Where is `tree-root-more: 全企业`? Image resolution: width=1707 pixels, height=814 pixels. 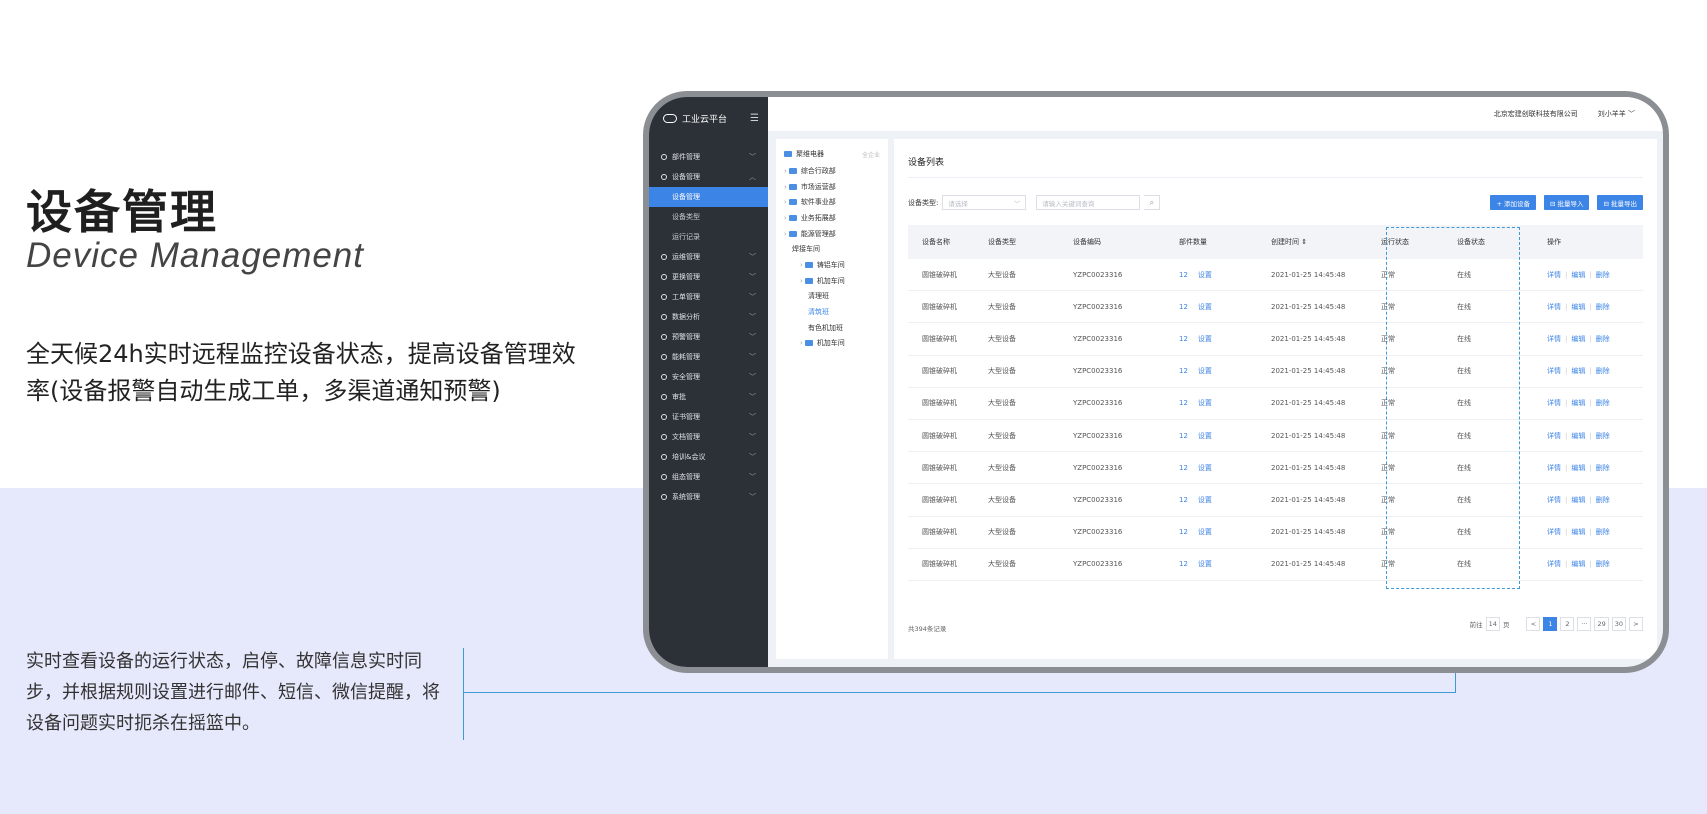
tree-root-more: 全企业 is located at coordinates (871, 154).